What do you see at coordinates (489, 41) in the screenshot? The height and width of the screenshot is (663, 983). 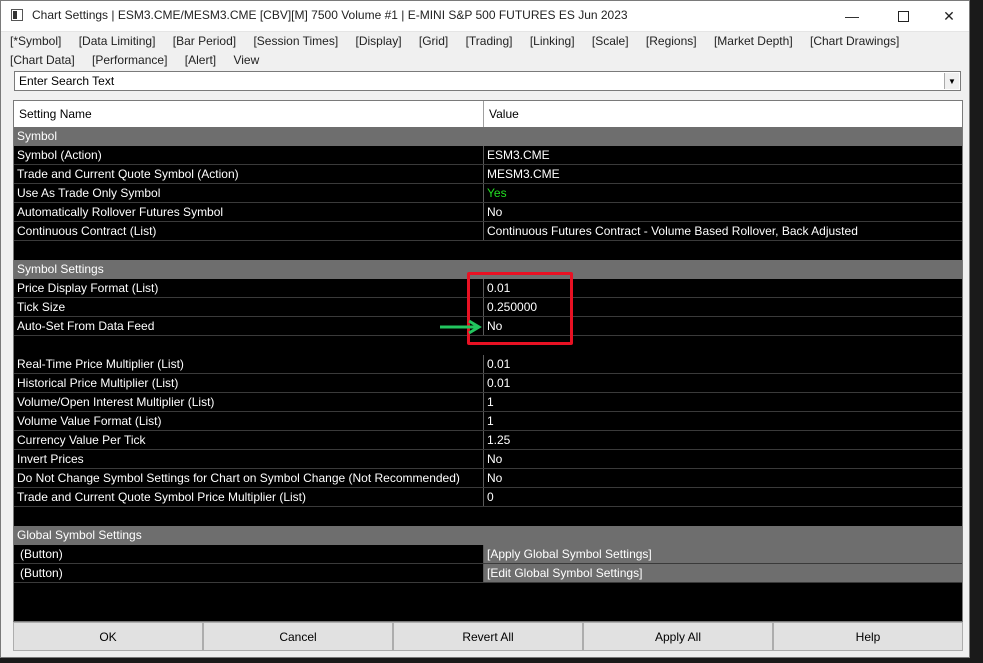 I see `tab-trading: [Trading]` at bounding box center [489, 41].